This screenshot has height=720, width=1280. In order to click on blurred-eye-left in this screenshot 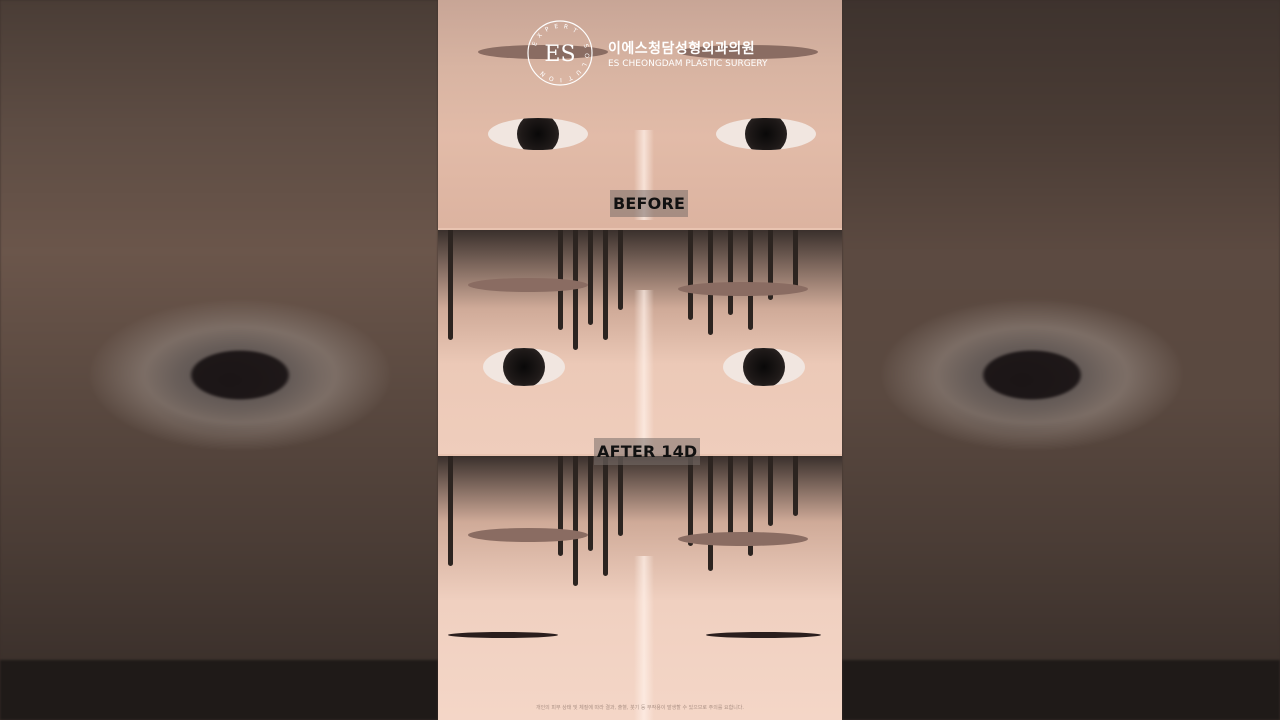, I will do `click(240, 375)`.